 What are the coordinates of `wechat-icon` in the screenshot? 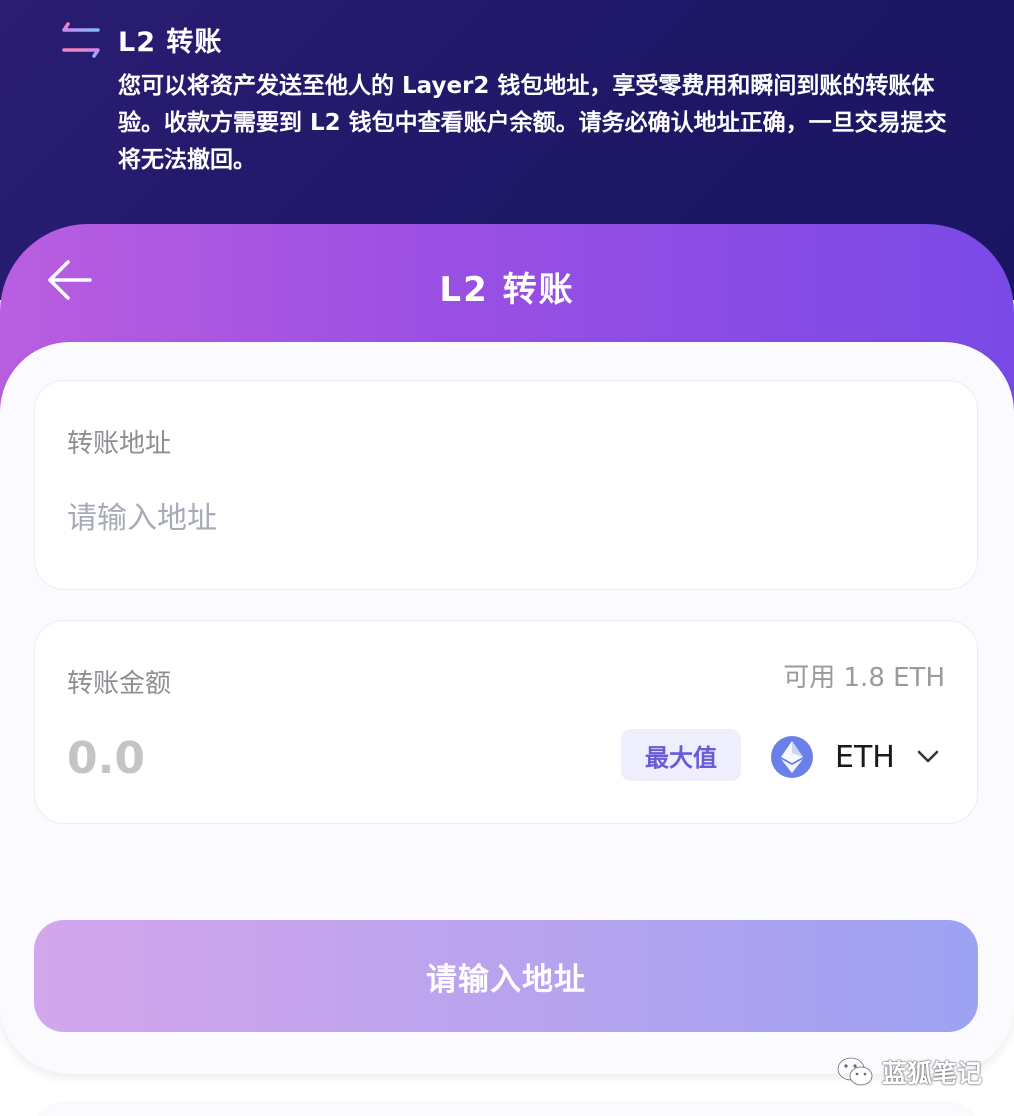 It's located at (854, 1071).